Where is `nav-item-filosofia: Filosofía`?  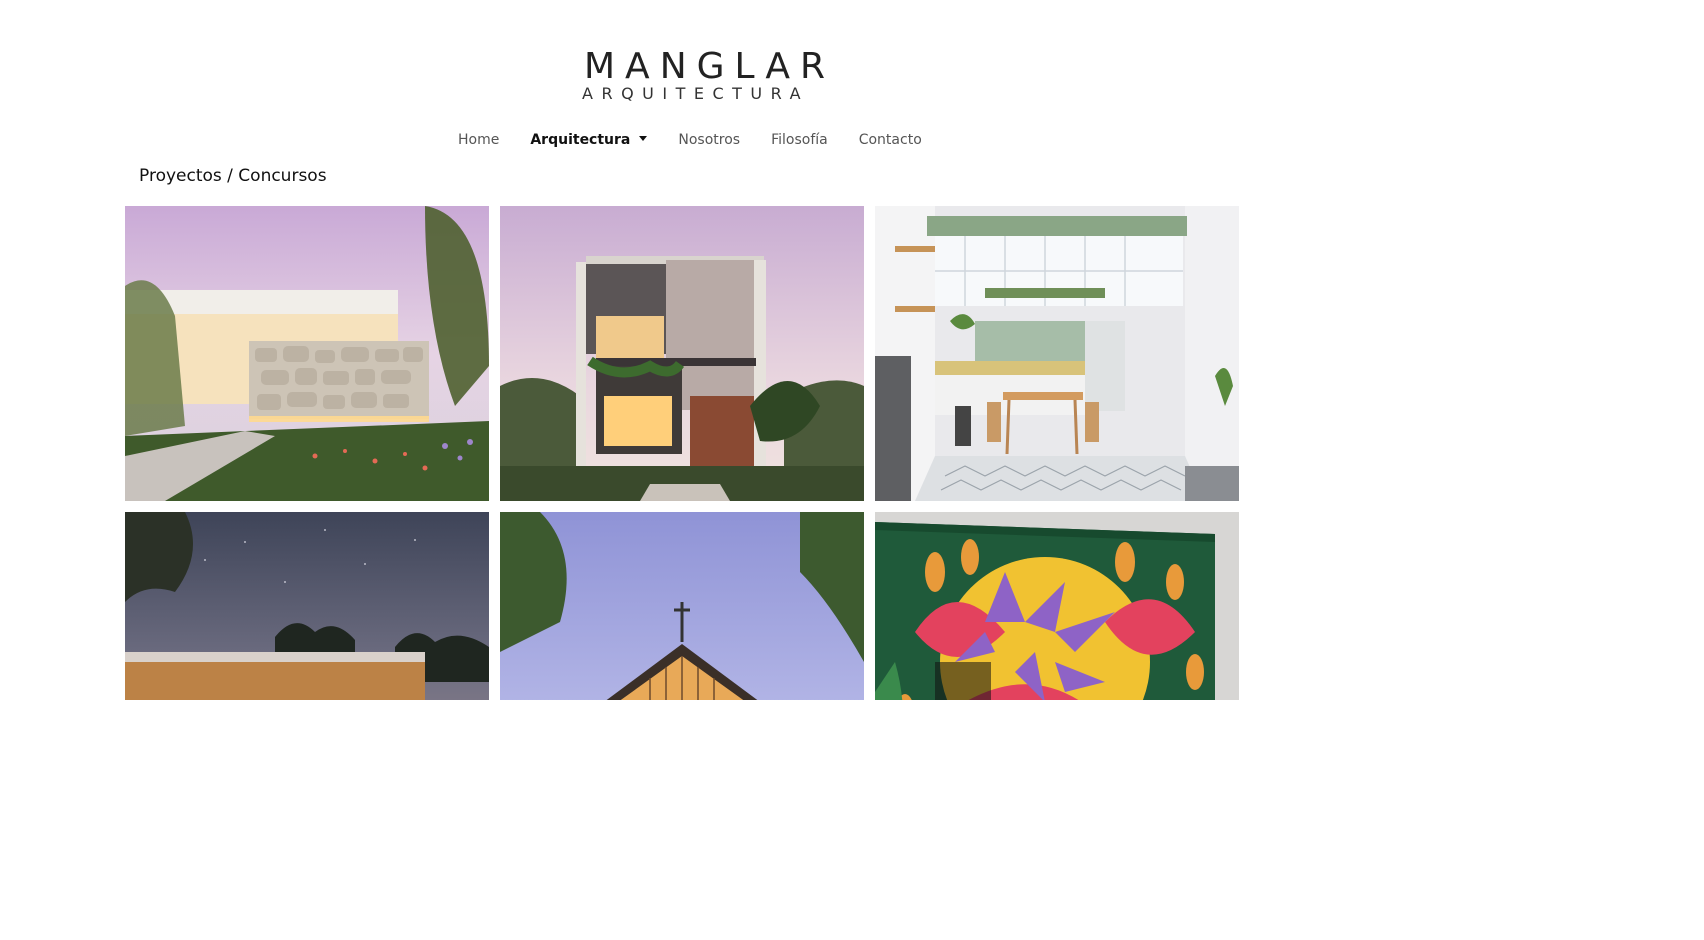 nav-item-filosofia: Filosofía is located at coordinates (799, 140).